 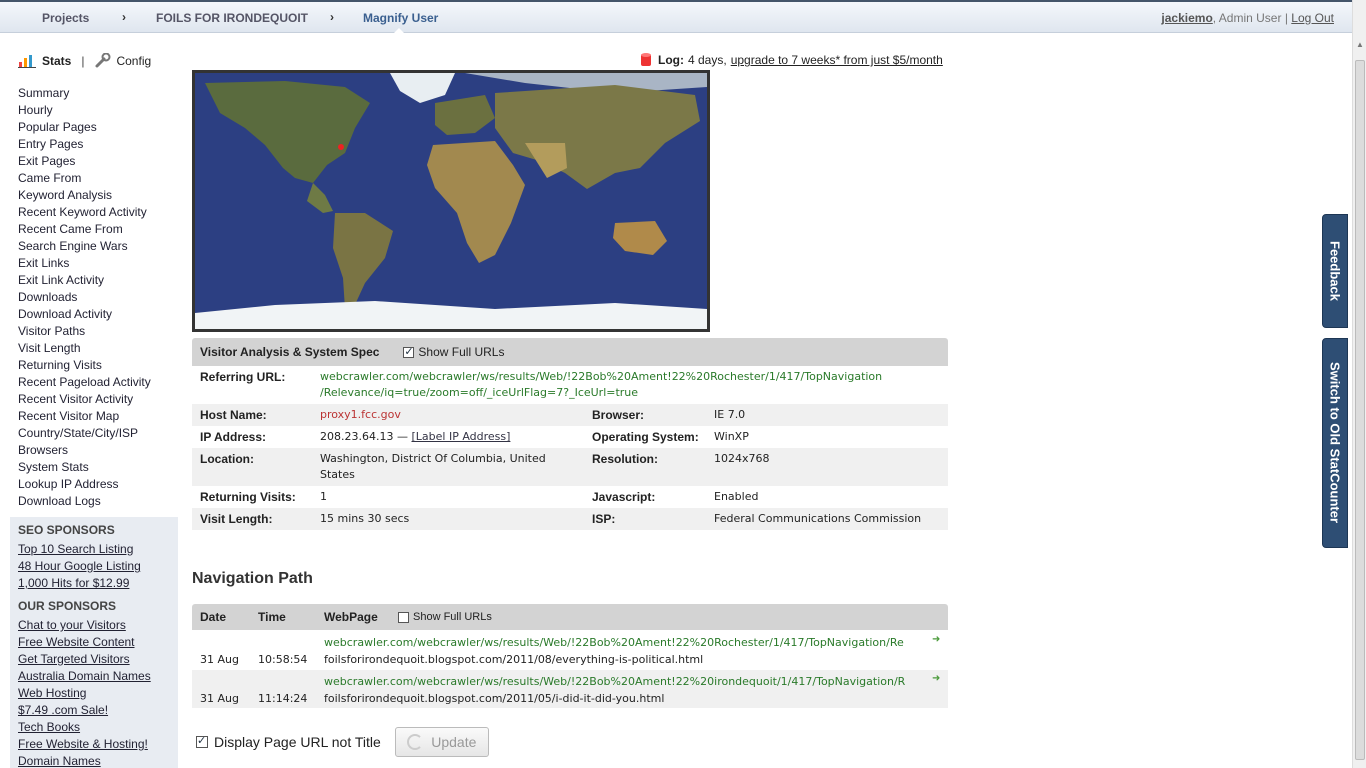 I want to click on user-box: jackiemo, Admin User | Log Out, so click(x=1247, y=18).